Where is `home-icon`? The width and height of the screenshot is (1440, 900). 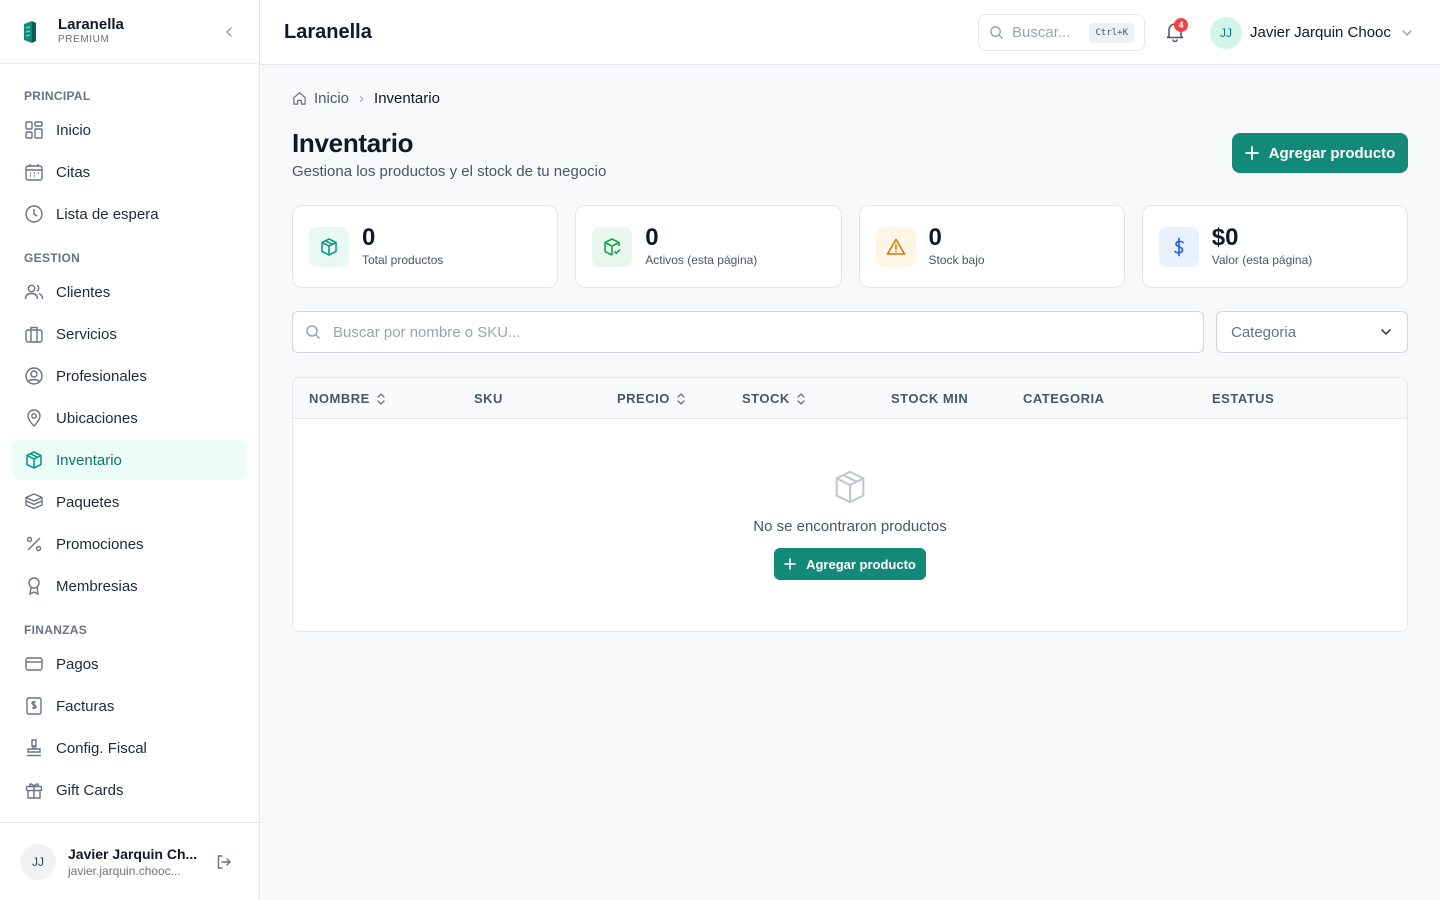
home-icon is located at coordinates (299, 98).